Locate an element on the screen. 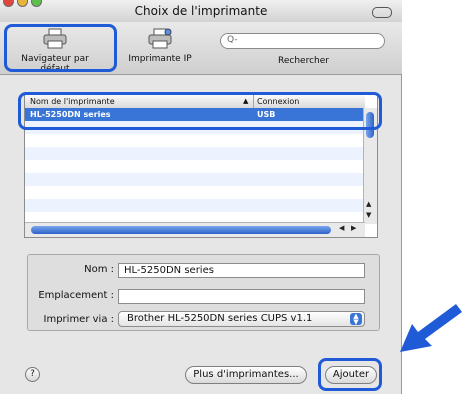  column-connection: Connexion is located at coordinates (278, 101).